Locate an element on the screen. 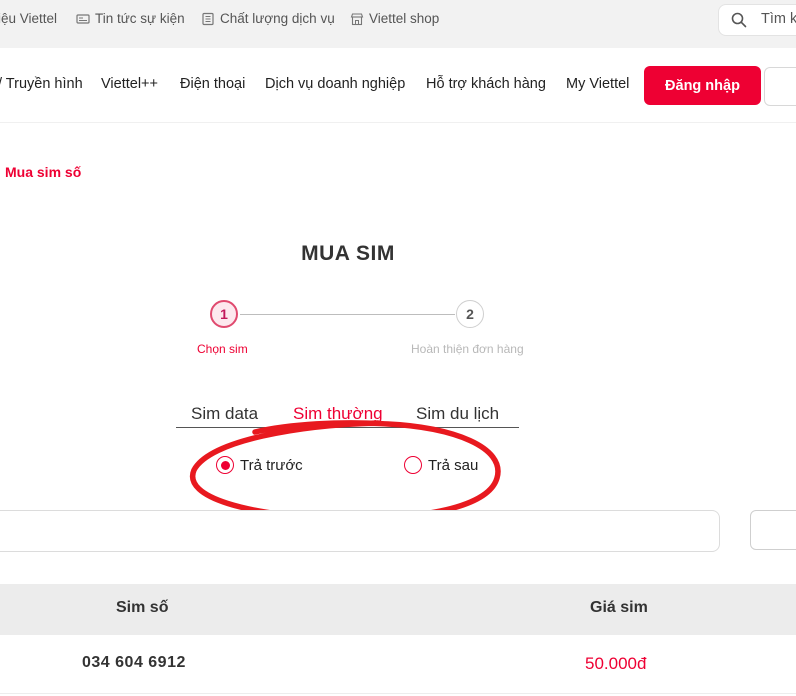 This screenshot has height=696, width=796. column-header-price: Giá sim is located at coordinates (619, 607).